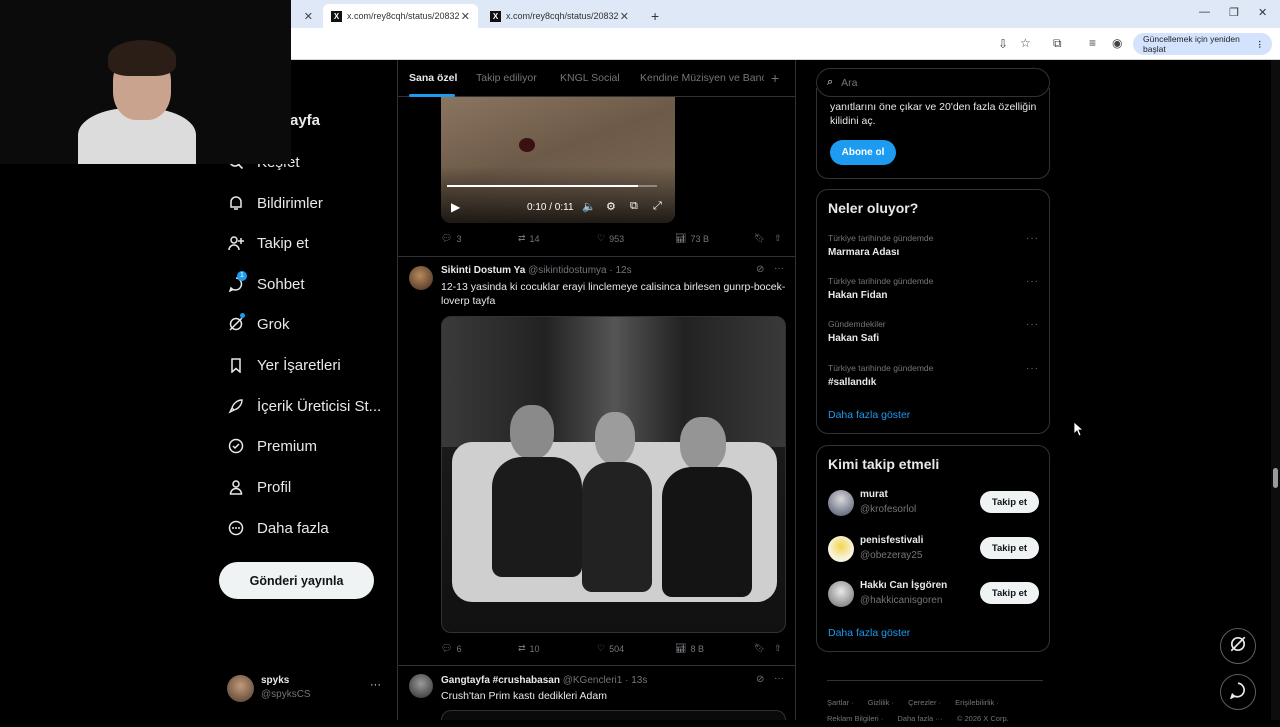 The height and width of the screenshot is (727, 1280). I want to click on tab-custom-list: Kendine Müzisyen ve Banc, so click(702, 78).